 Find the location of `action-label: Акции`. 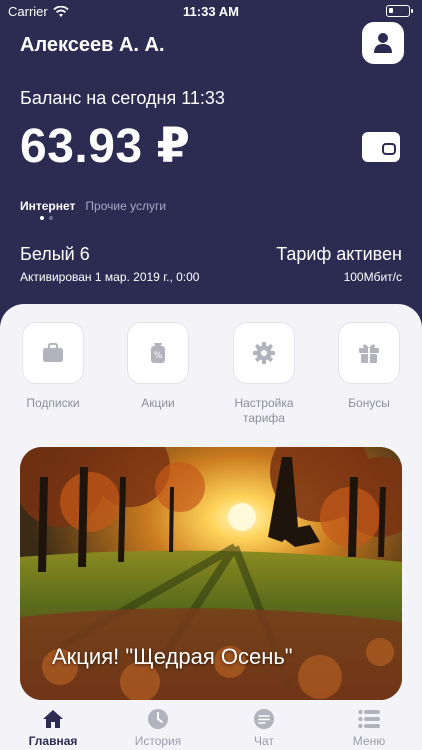

action-label: Акции is located at coordinates (158, 403).